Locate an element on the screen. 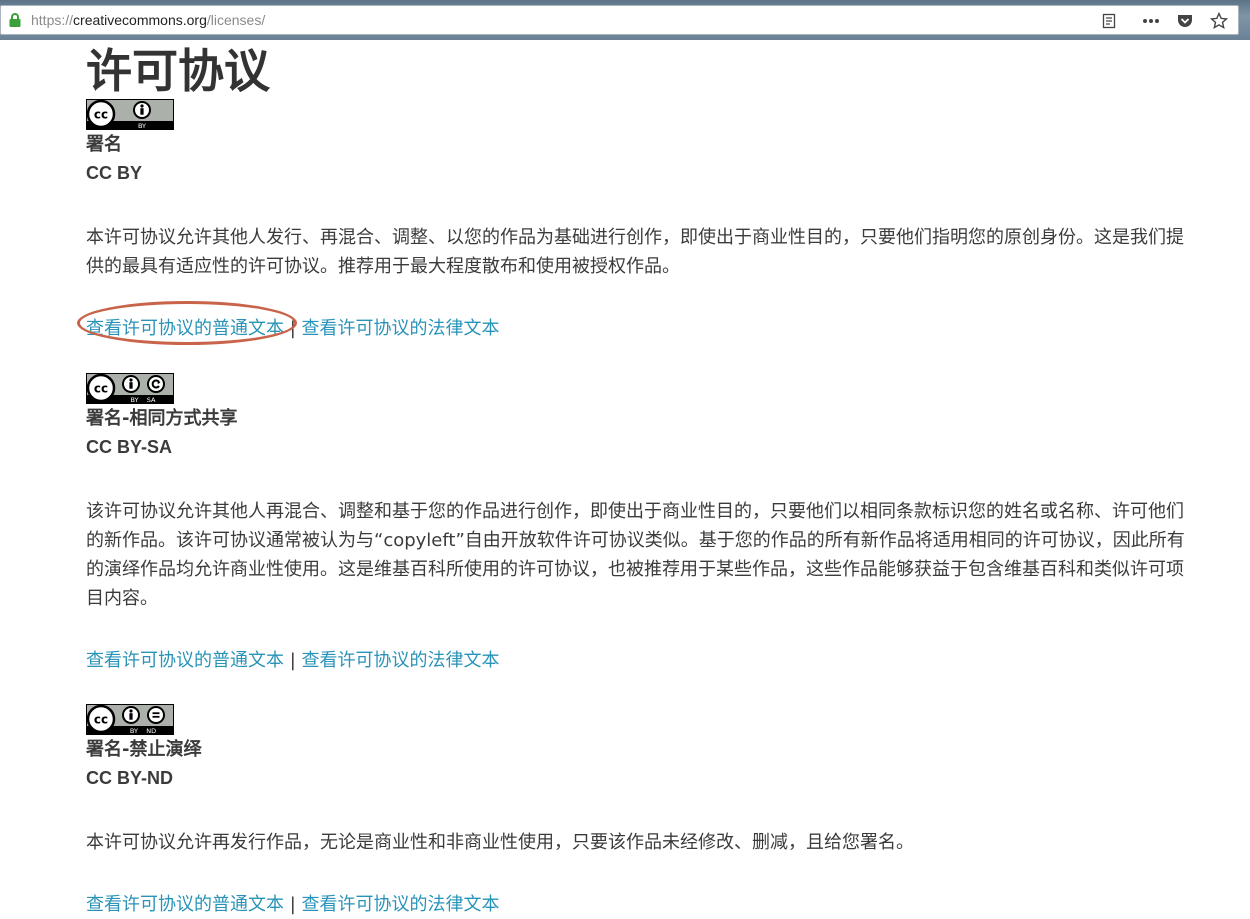  badge-text: BY ND is located at coordinates (143, 731).